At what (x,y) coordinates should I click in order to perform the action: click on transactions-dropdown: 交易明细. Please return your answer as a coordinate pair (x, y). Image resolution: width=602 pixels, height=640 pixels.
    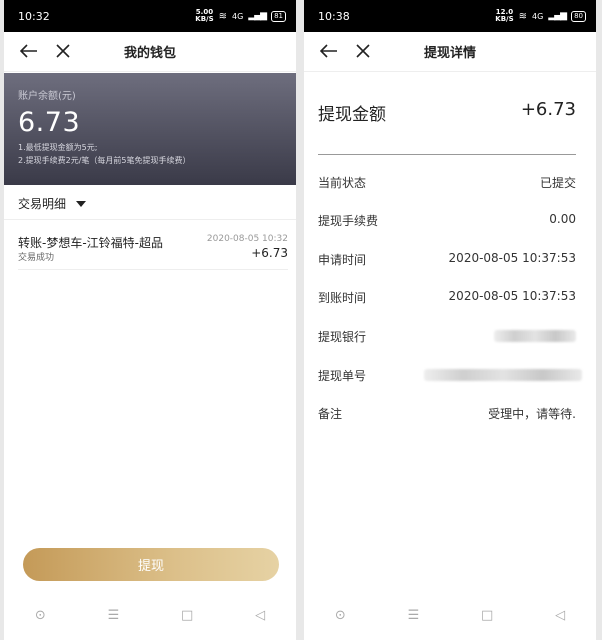
    Looking at the image, I should click on (150, 204).